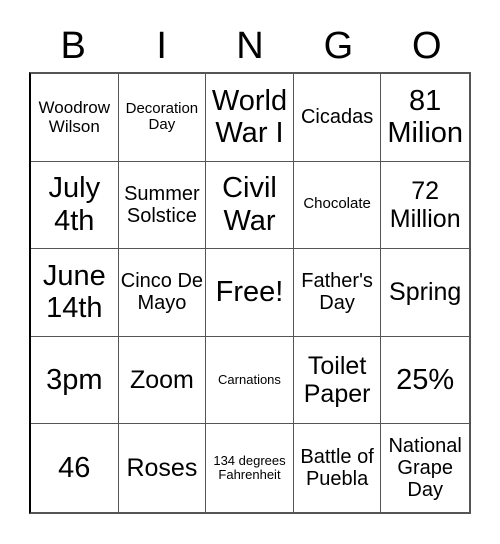 The image size is (500, 544). What do you see at coordinates (337, 118) in the screenshot?
I see `bingo-cell: Cicadas` at bounding box center [337, 118].